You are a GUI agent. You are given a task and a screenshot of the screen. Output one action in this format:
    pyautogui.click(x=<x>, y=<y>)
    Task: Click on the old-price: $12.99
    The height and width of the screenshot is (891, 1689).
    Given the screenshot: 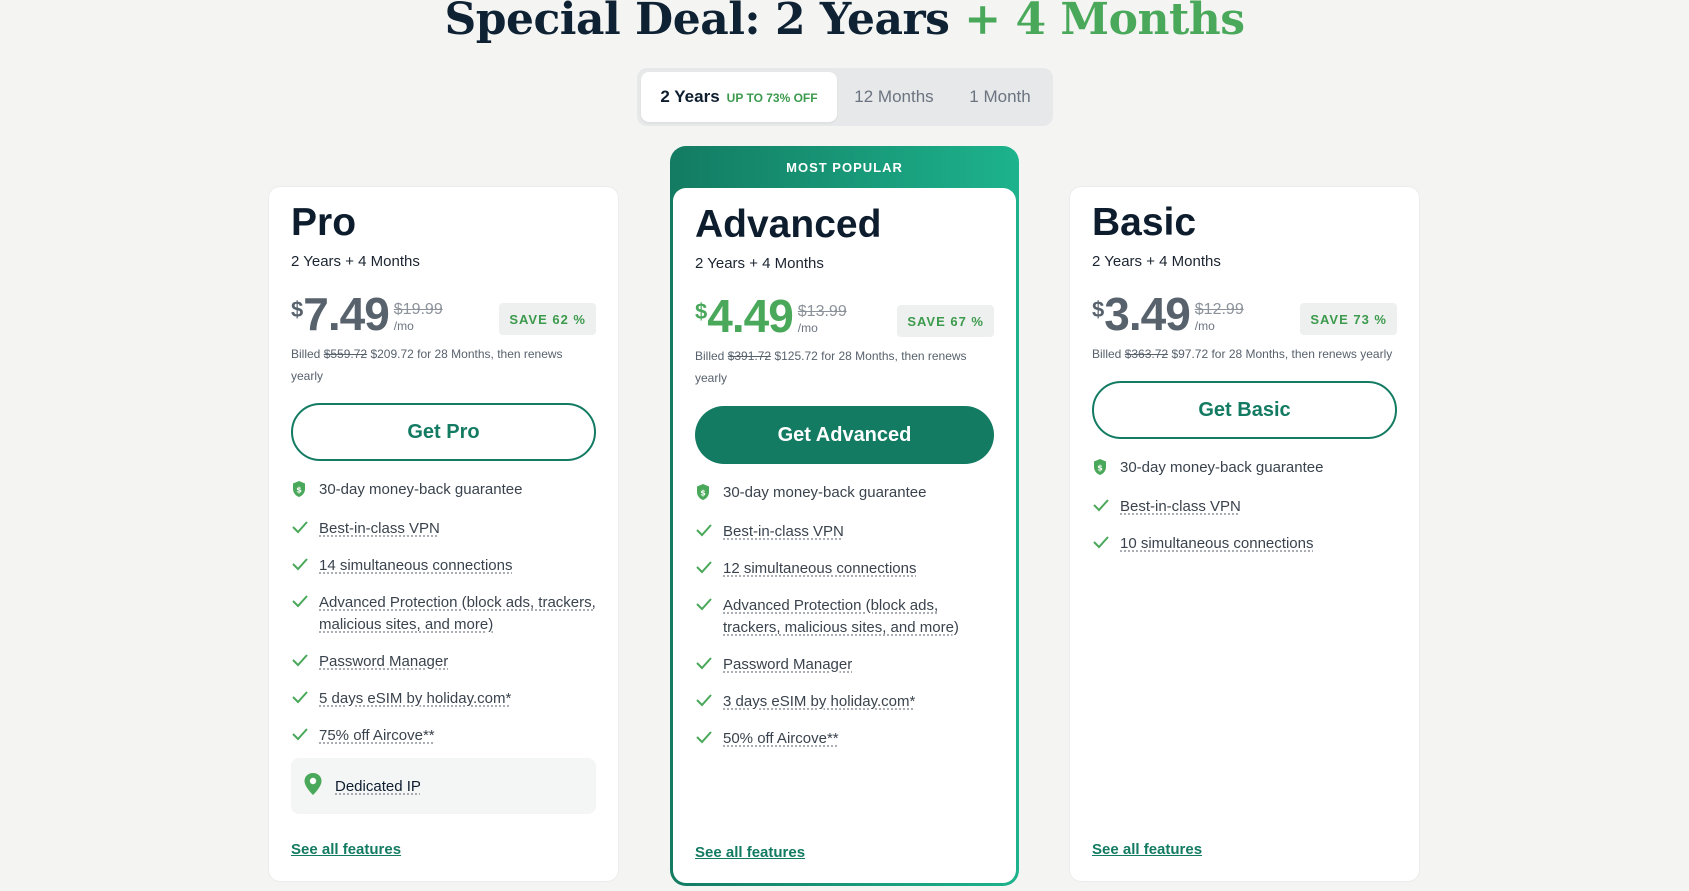 What is the action you would take?
    pyautogui.click(x=1219, y=309)
    